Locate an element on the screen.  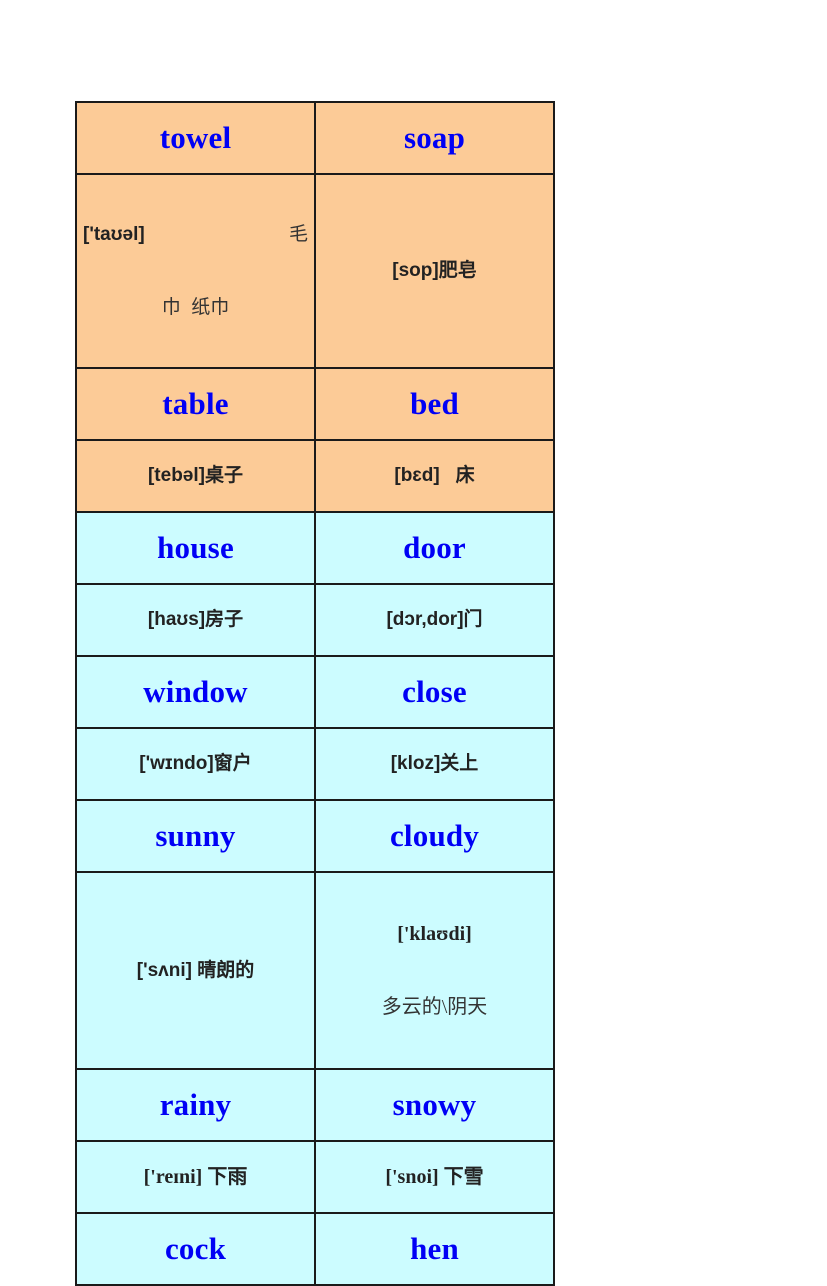
translation-text: 毛 is located at coordinates (298, 234).